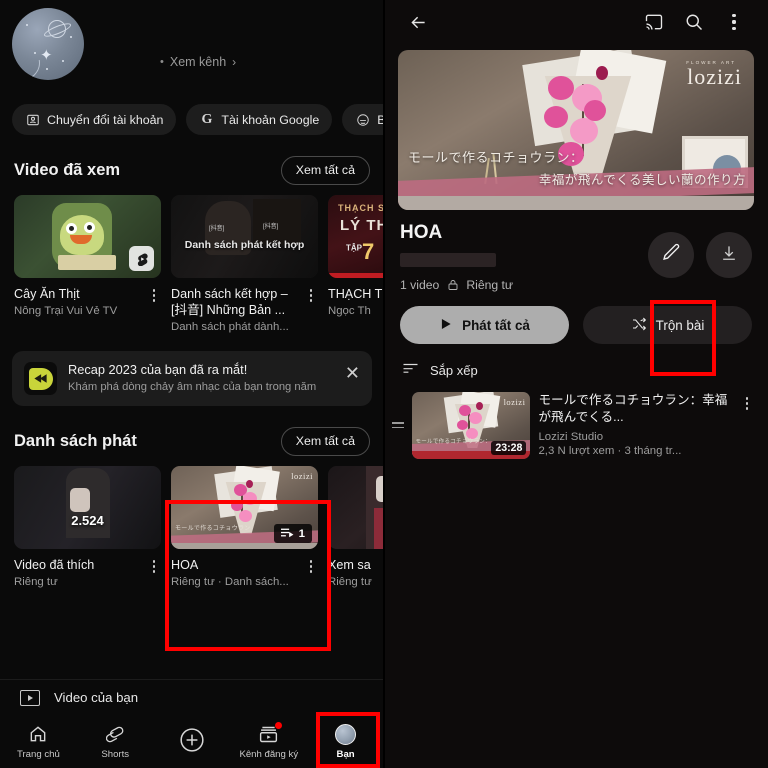 This screenshot has height=768, width=768. What do you see at coordinates (192, 441) in the screenshot?
I see `section-header-playlists: Danh sách phát Xem tất cả` at bounding box center [192, 441].